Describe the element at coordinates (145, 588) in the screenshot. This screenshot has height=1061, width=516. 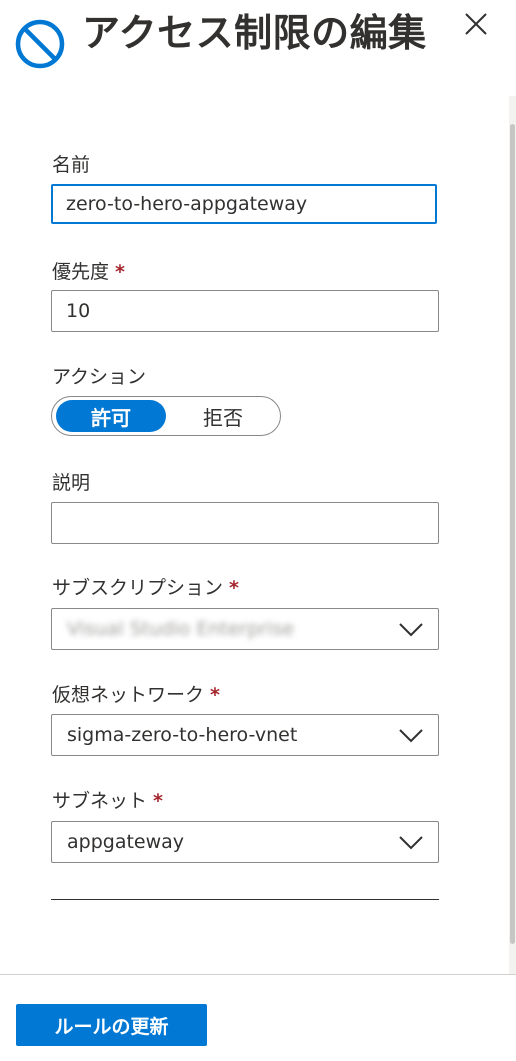
I see `subscription-label: サブスクリプション *` at that location.